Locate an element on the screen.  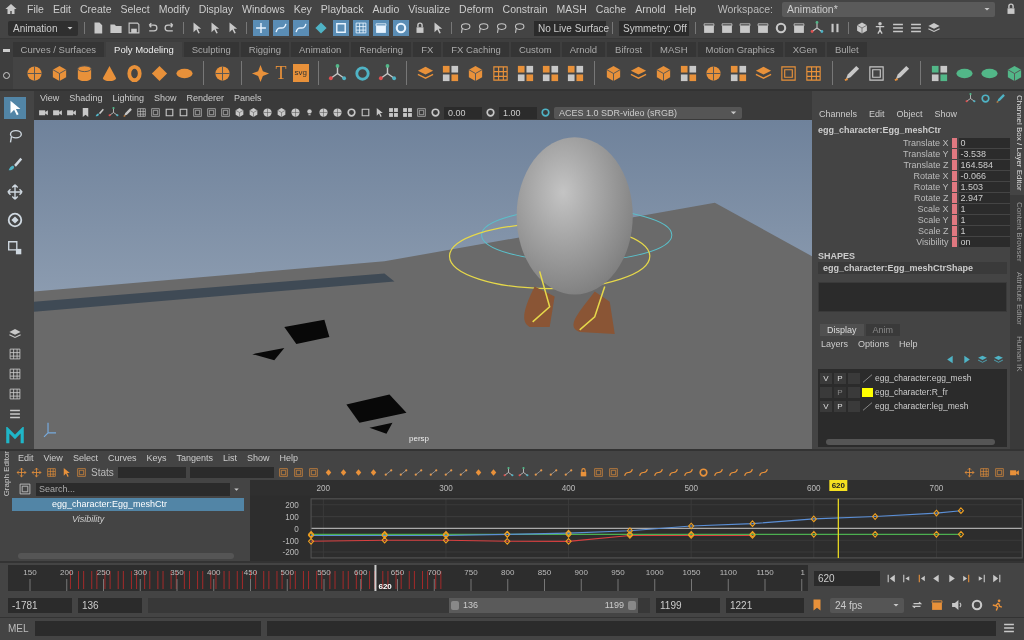
shelf-tab: FX is located at coordinates (427, 49).